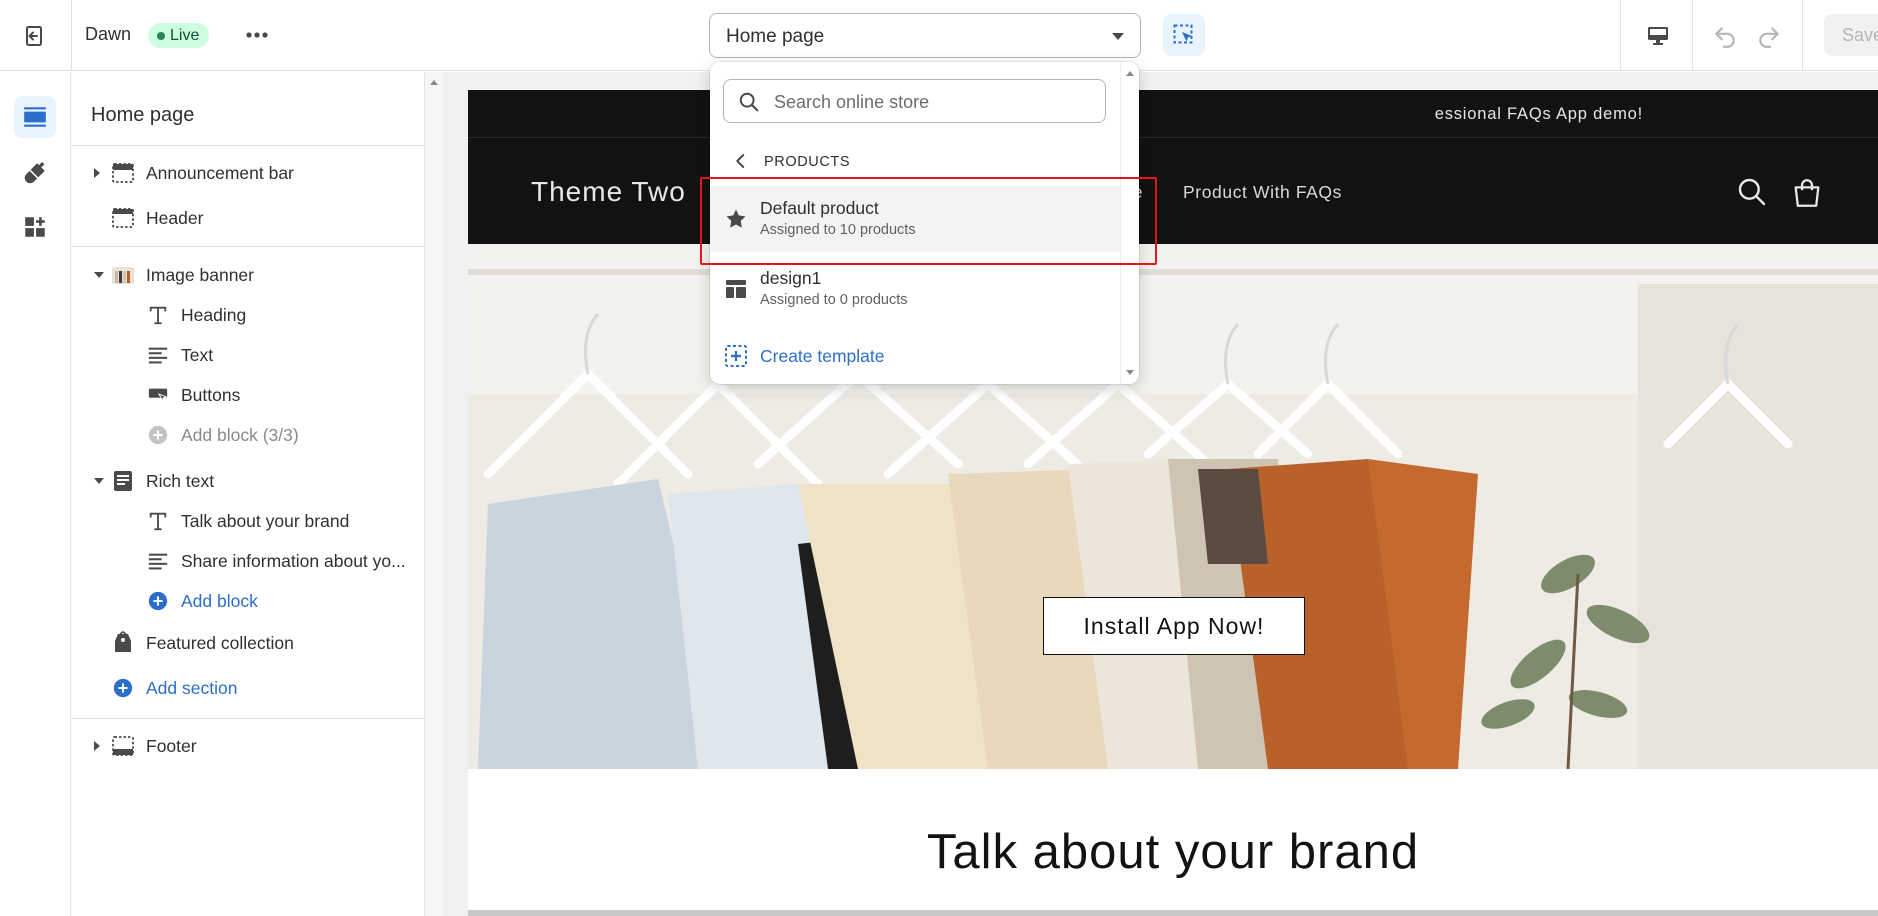  I want to click on inspector-toggle-button, so click(1184, 35).